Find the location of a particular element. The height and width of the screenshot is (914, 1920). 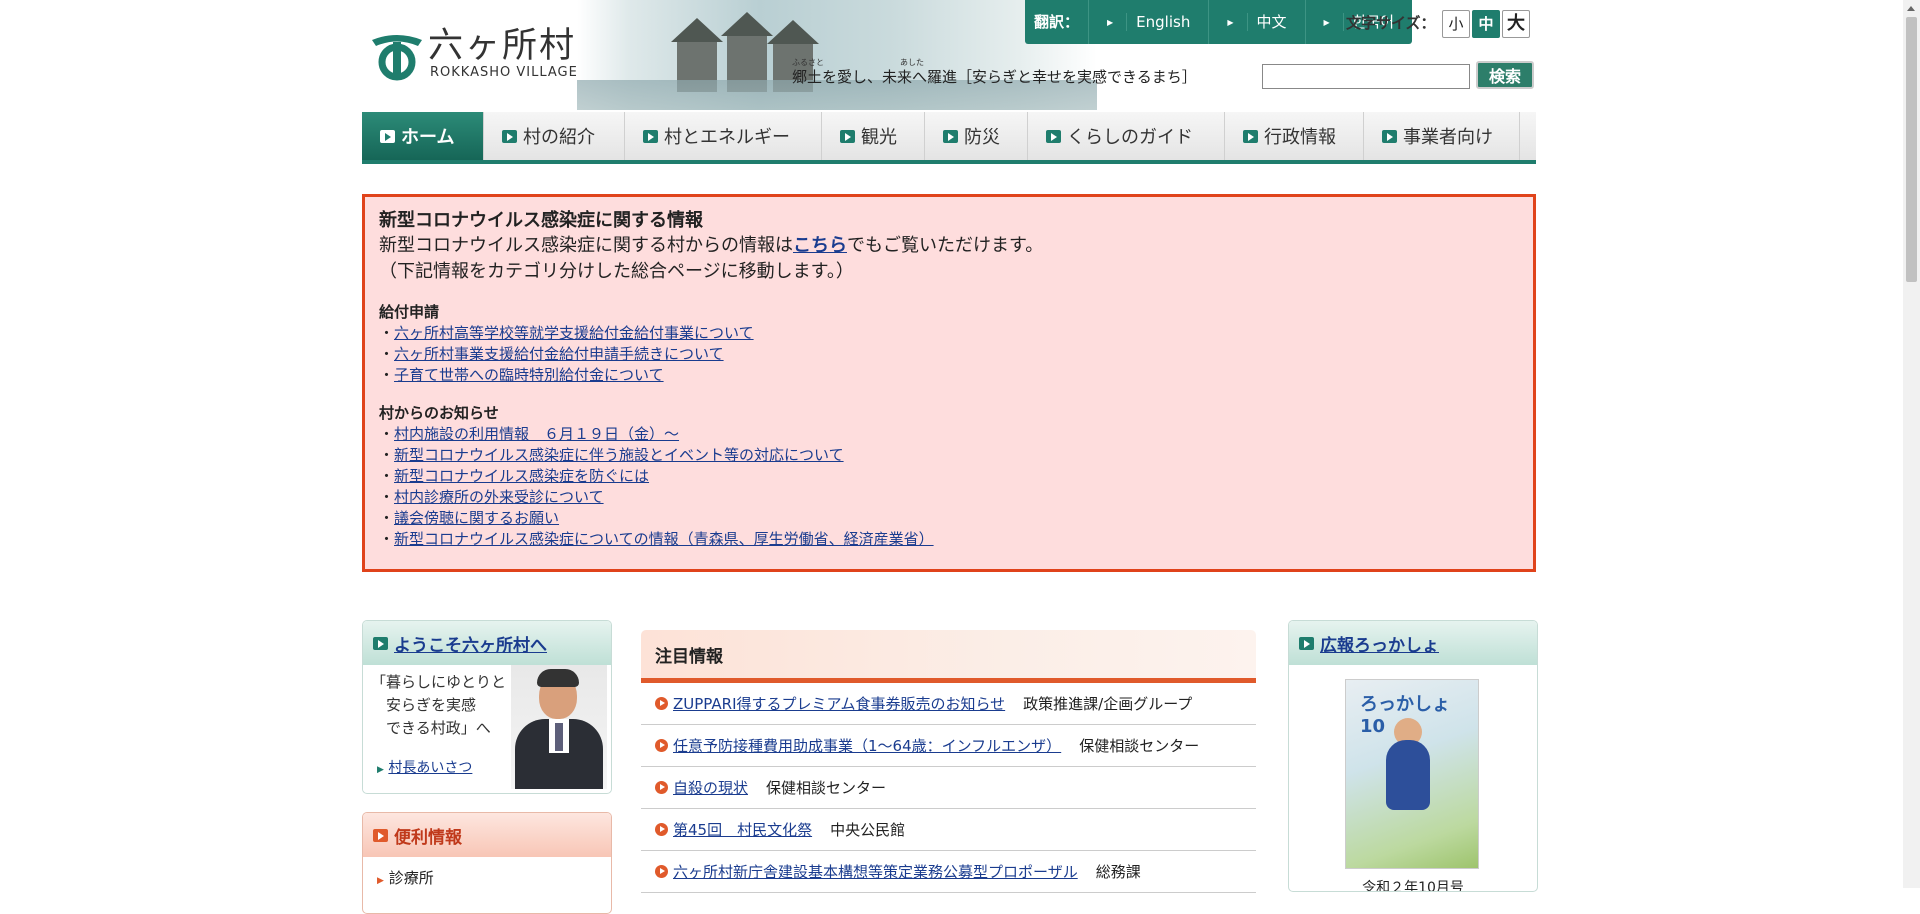

list-item: ・議会傍聴に関するお願い is located at coordinates (469, 518).